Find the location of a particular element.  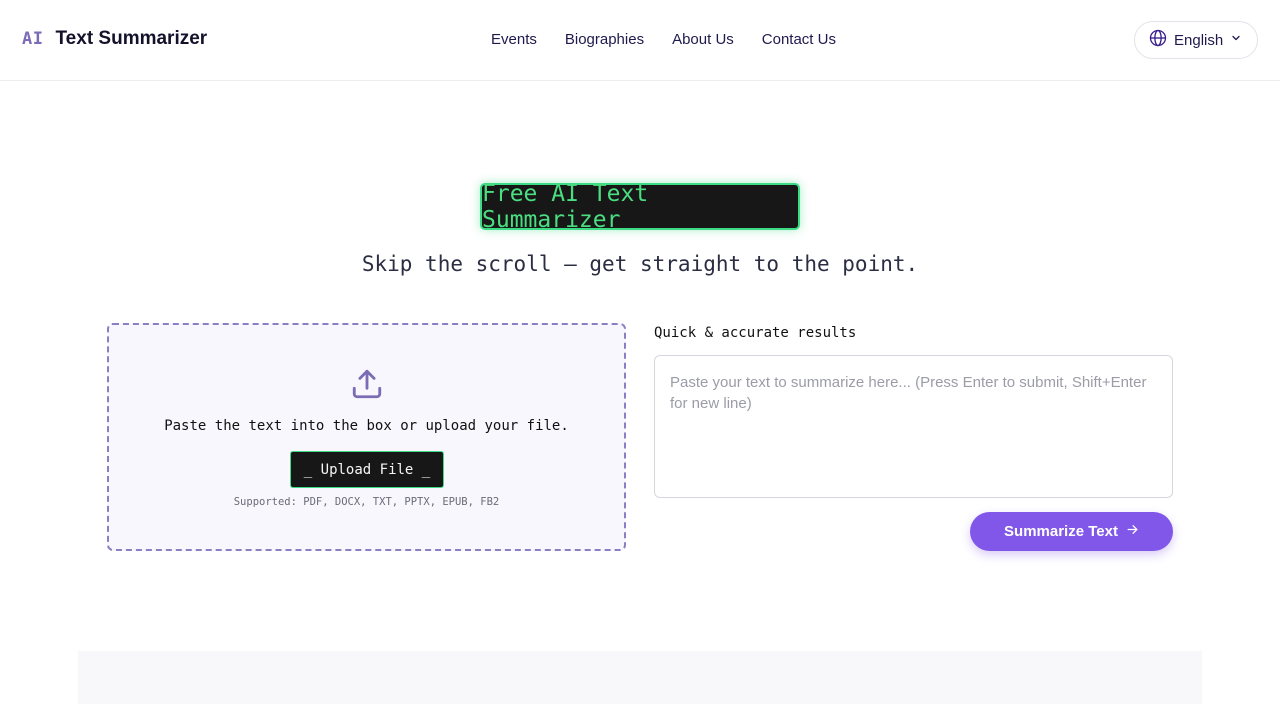

logo-mark: AI is located at coordinates (33, 39).